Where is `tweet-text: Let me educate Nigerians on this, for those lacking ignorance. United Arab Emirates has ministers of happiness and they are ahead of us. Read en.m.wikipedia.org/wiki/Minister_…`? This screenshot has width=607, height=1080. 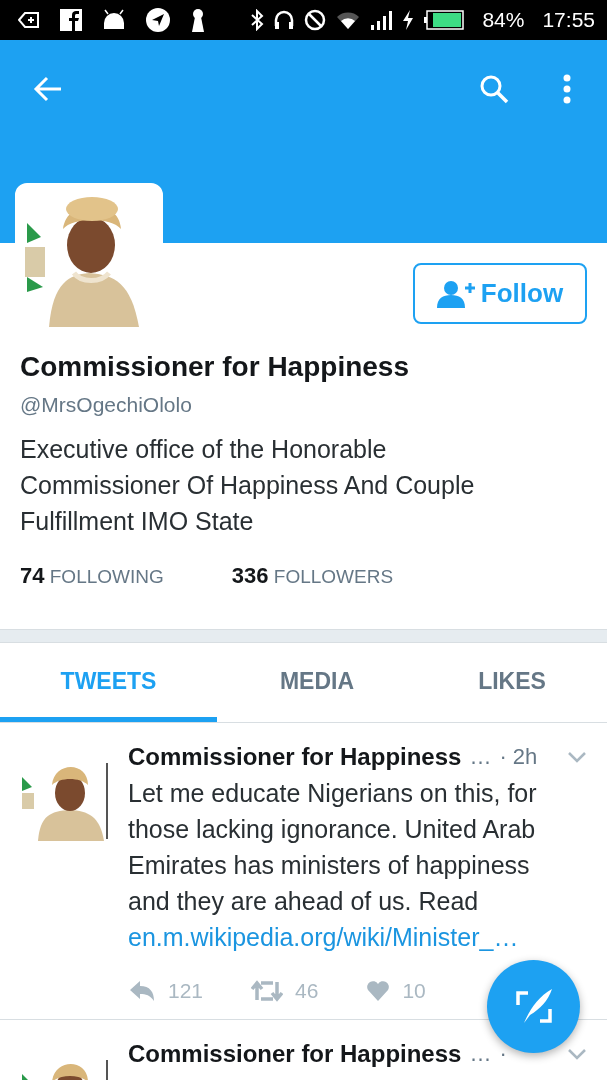 tweet-text: Let me educate Nigerians on this, for those lacking ignorance. United Arab Emirates has ministers of happiness and they are ahead of us. Read en.m.wikipedia.org/wiki/Minister_… is located at coordinates (333, 865).